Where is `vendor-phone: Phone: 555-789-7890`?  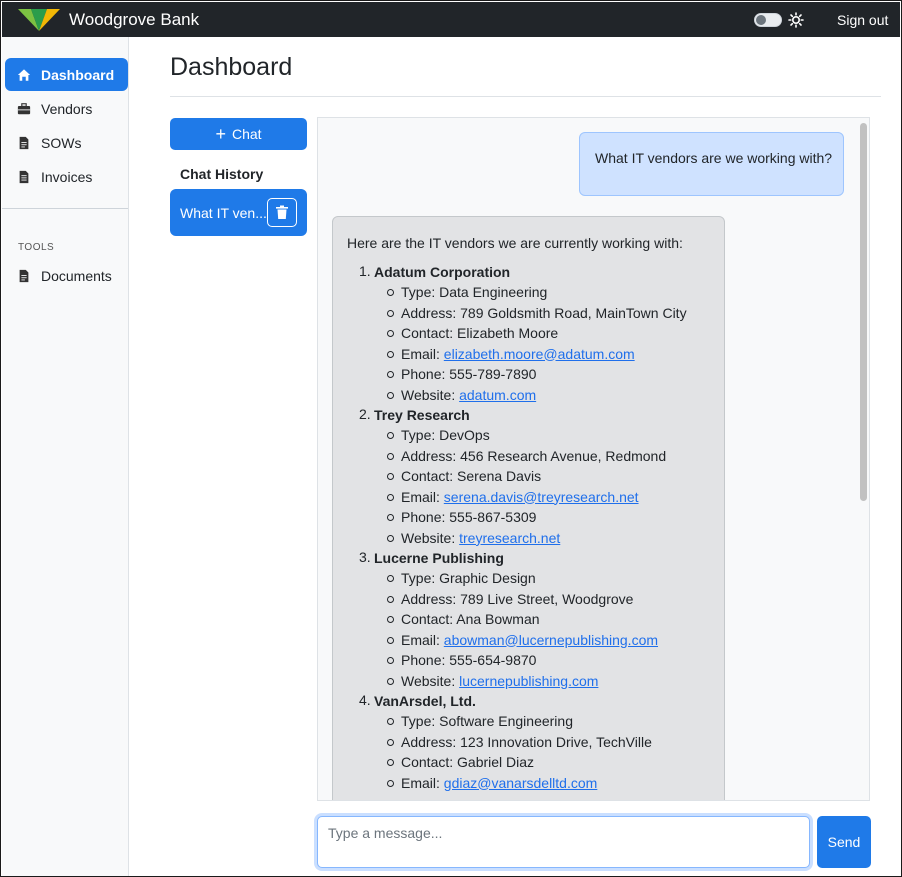
vendor-phone: Phone: 555-789-7890 is located at coordinates (555, 374).